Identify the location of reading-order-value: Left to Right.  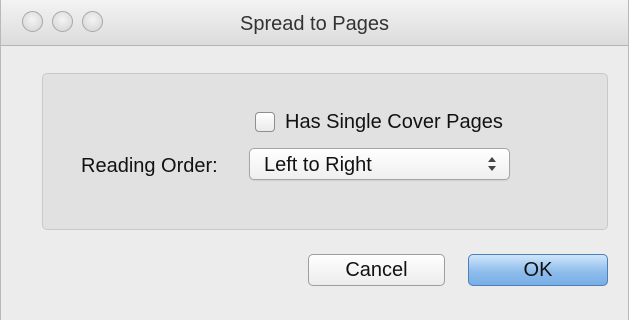
(318, 165).